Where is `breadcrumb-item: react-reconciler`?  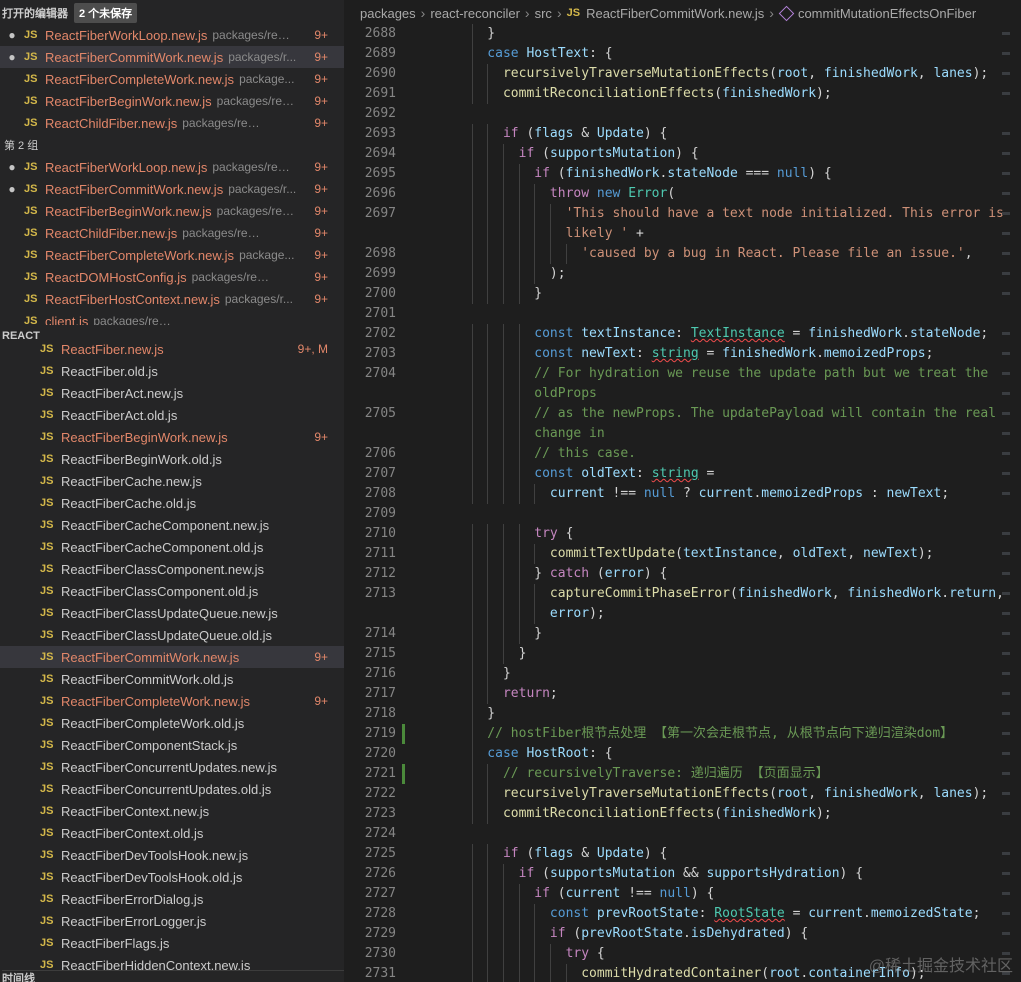
breadcrumb-item: react-reconciler is located at coordinates (475, 13).